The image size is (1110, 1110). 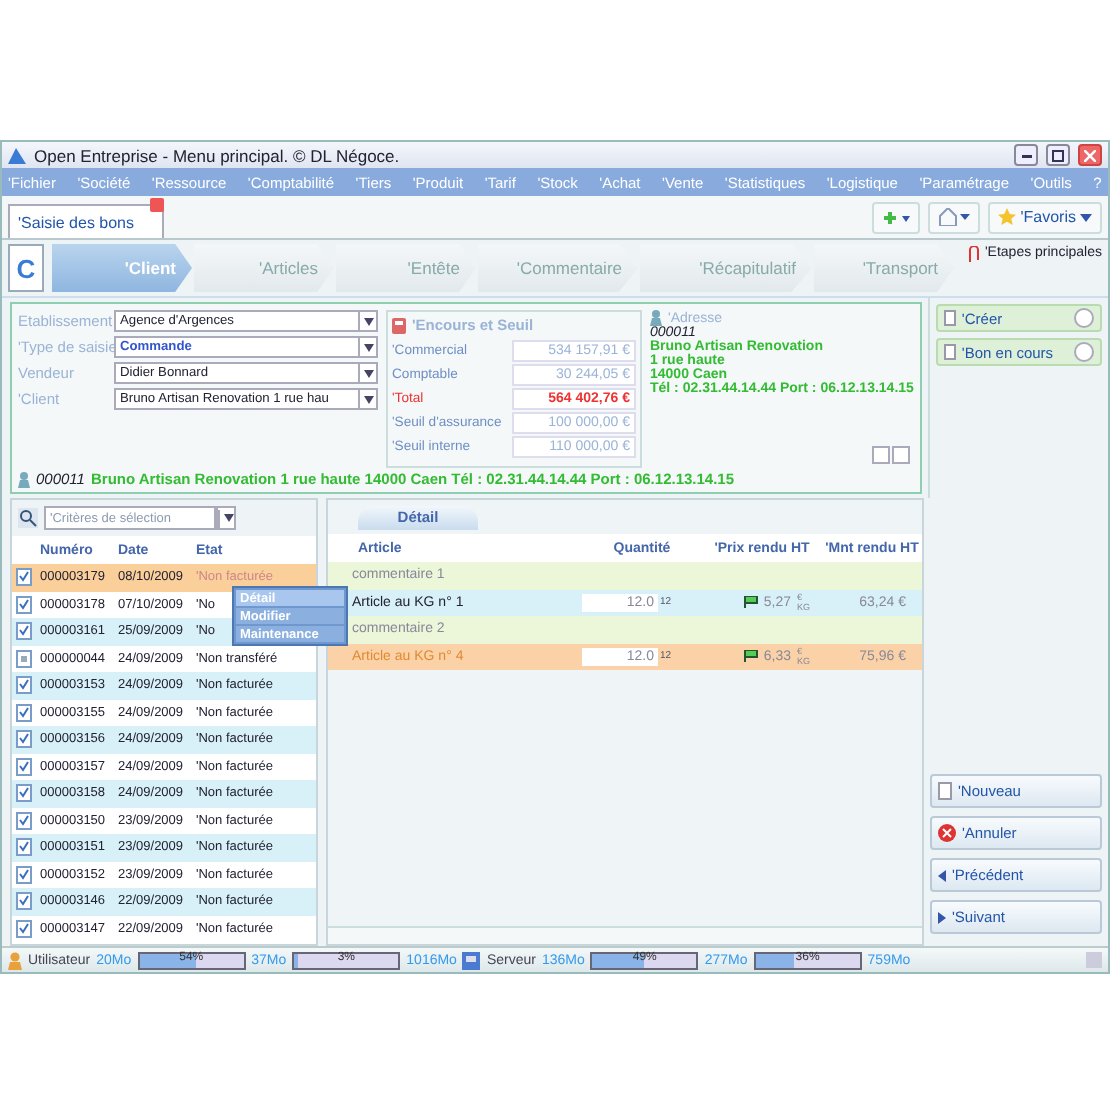 I want to click on app-logo-icon, so click(x=17, y=155).